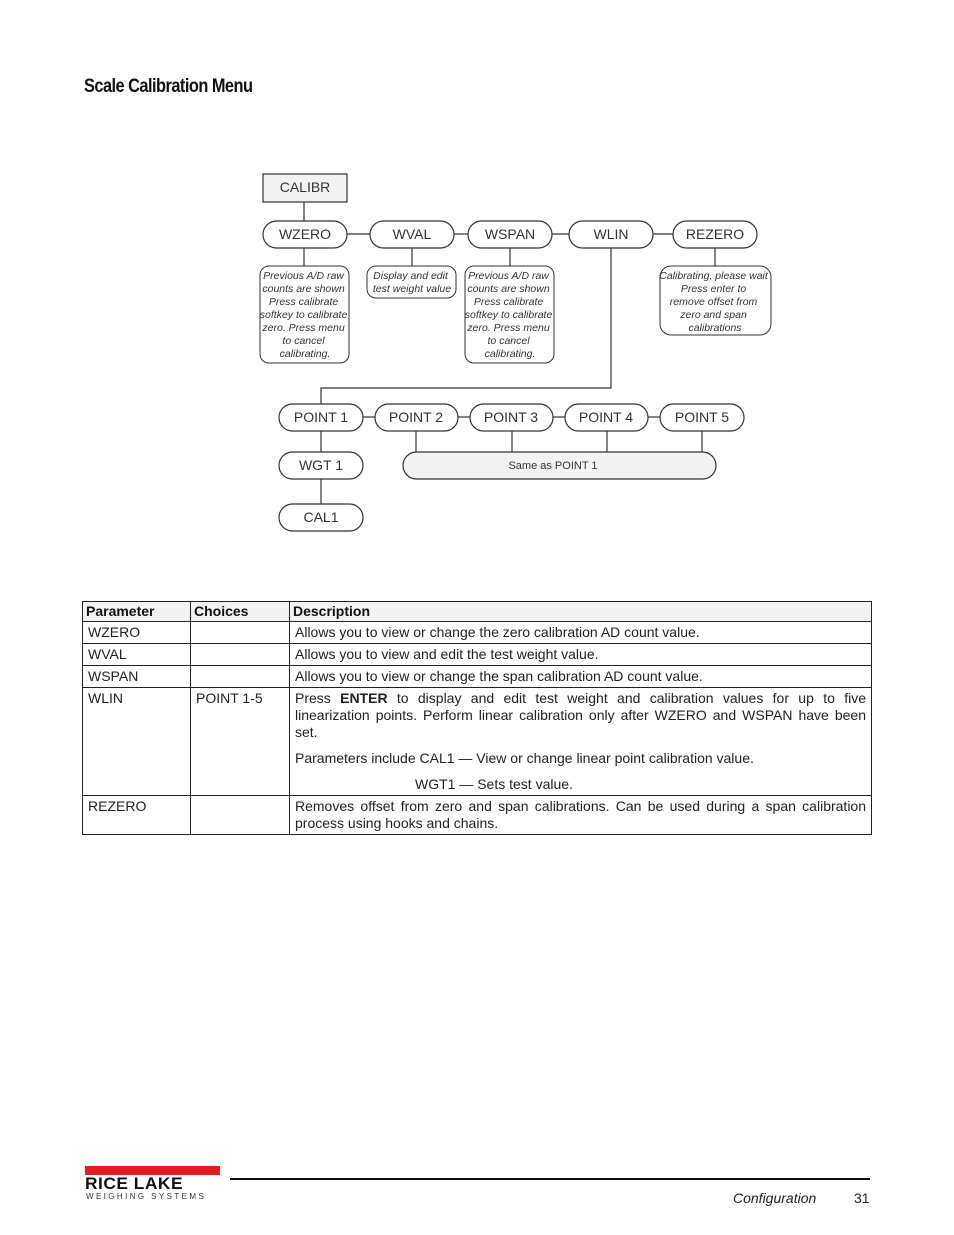 The width and height of the screenshot is (954, 1235). I want to click on brand-logo: RICE LAKE, so click(134, 1183).